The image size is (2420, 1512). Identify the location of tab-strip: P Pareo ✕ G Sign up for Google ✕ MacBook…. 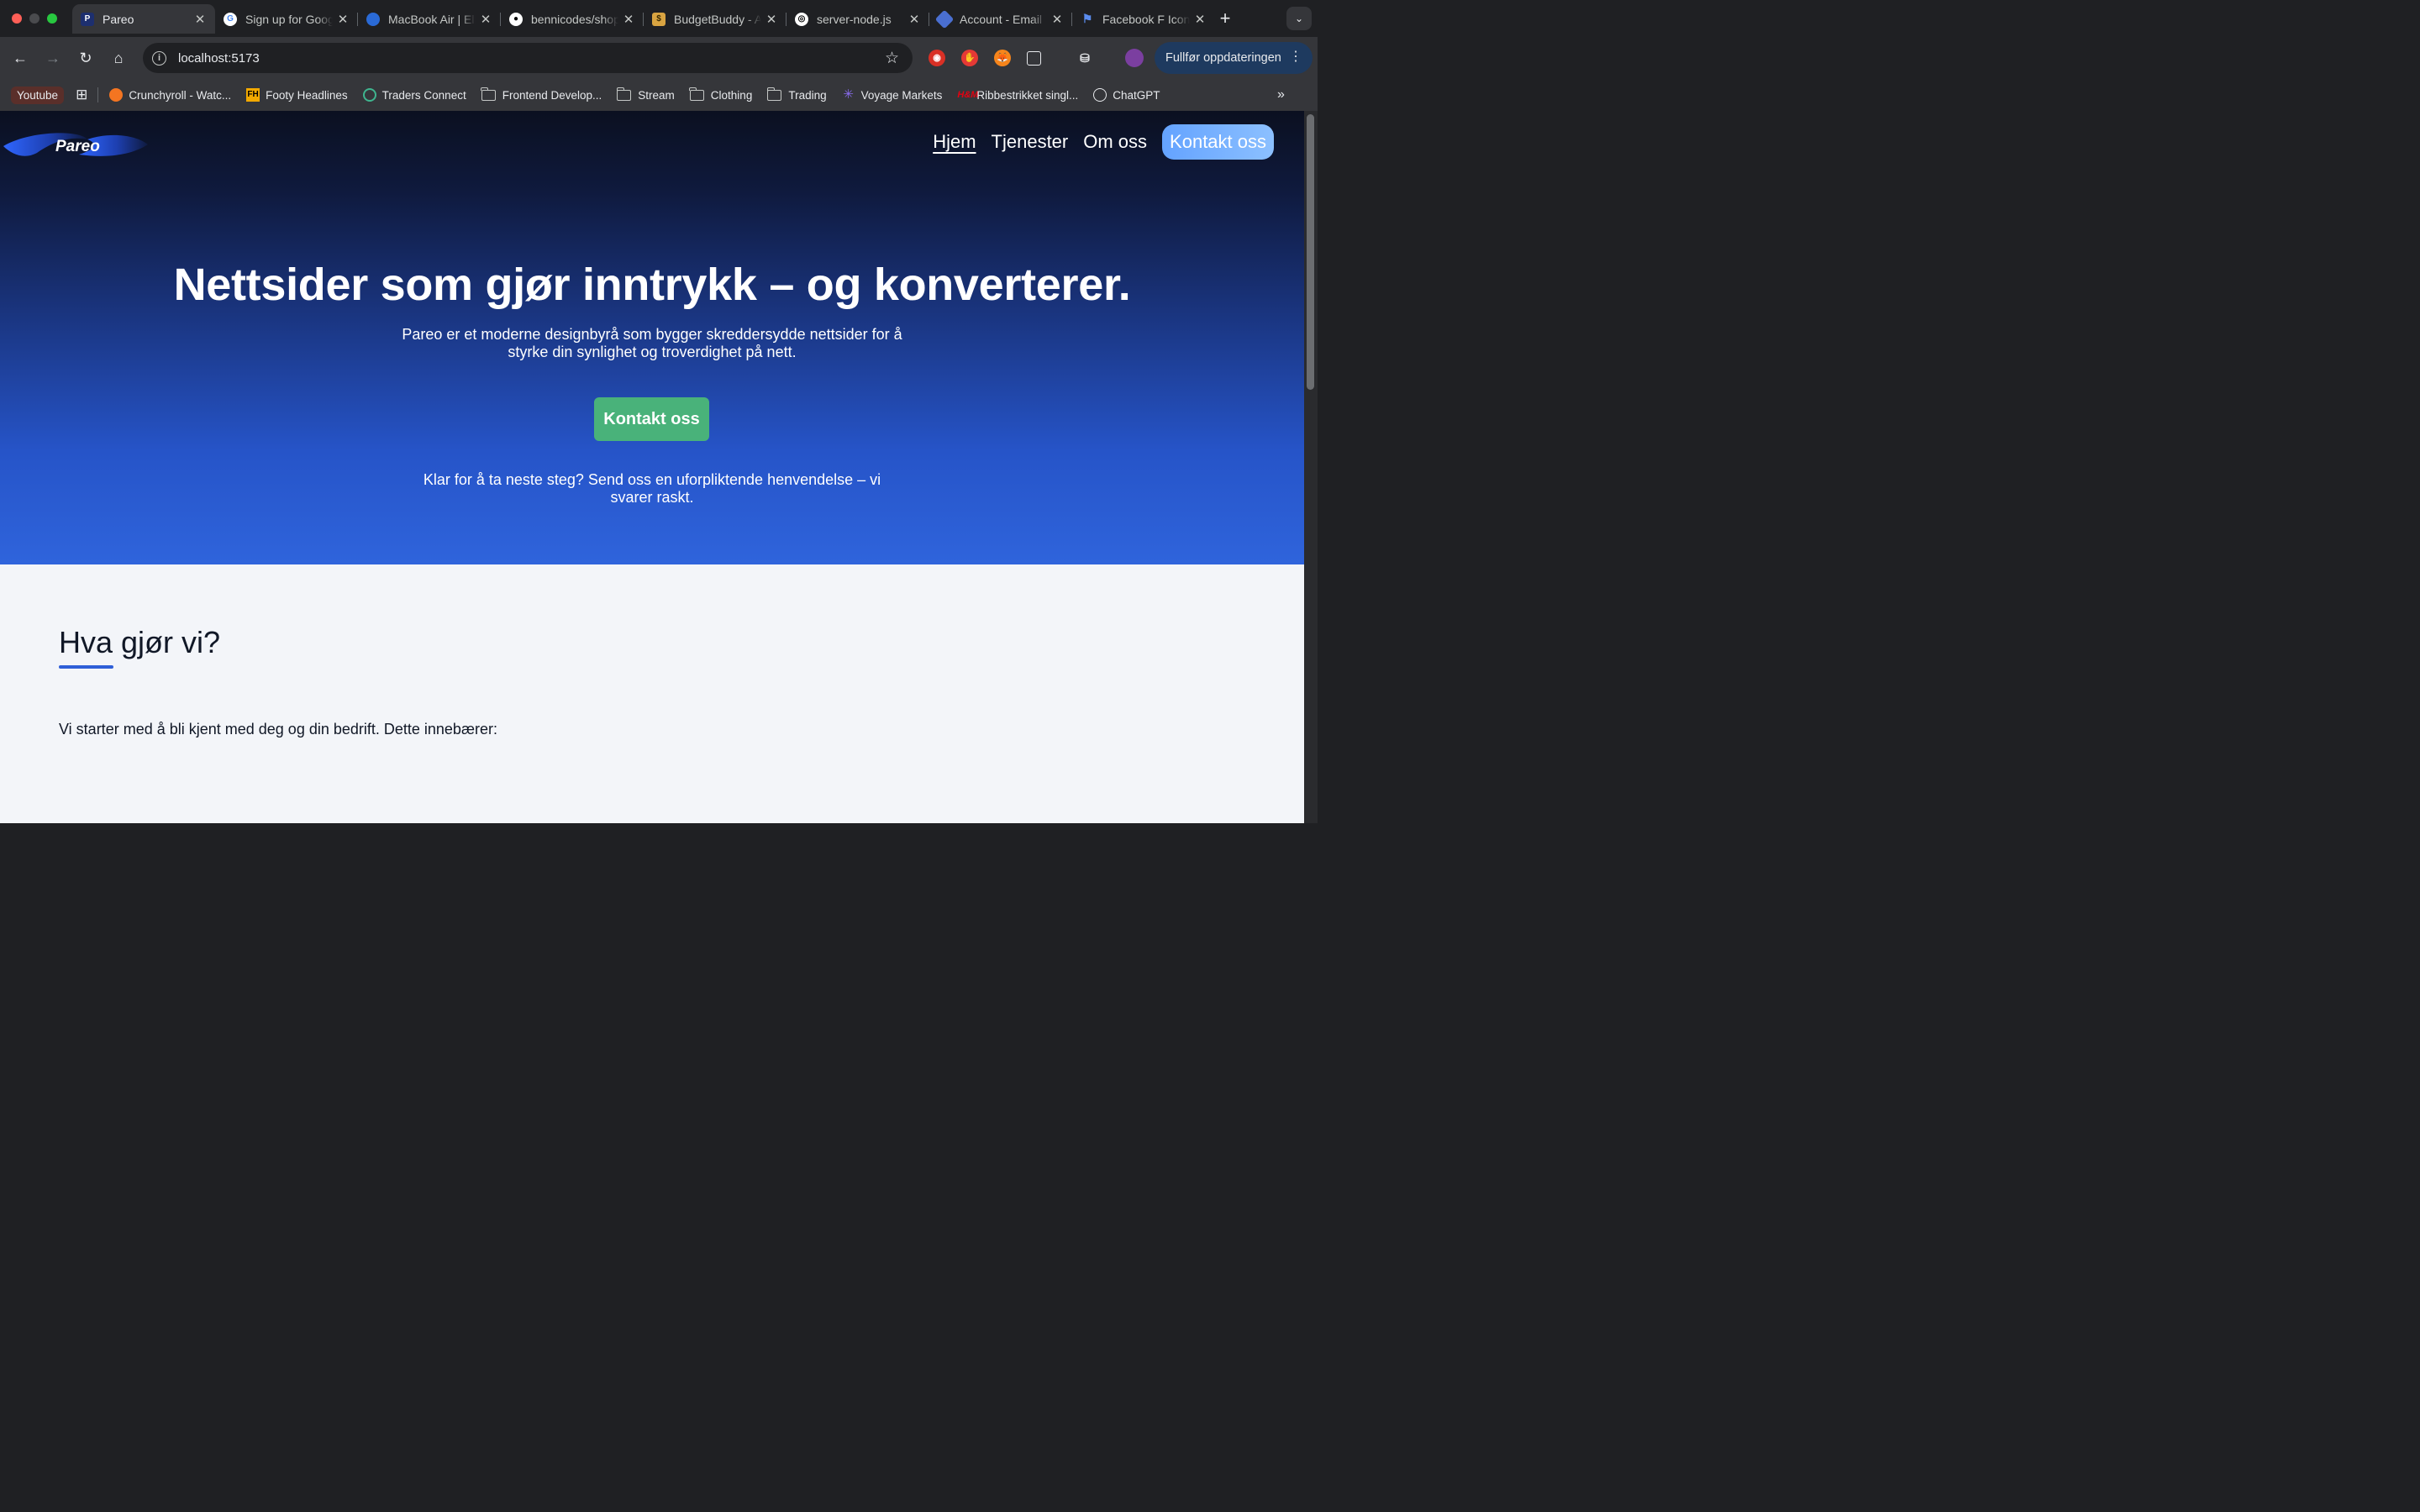
(643, 19).